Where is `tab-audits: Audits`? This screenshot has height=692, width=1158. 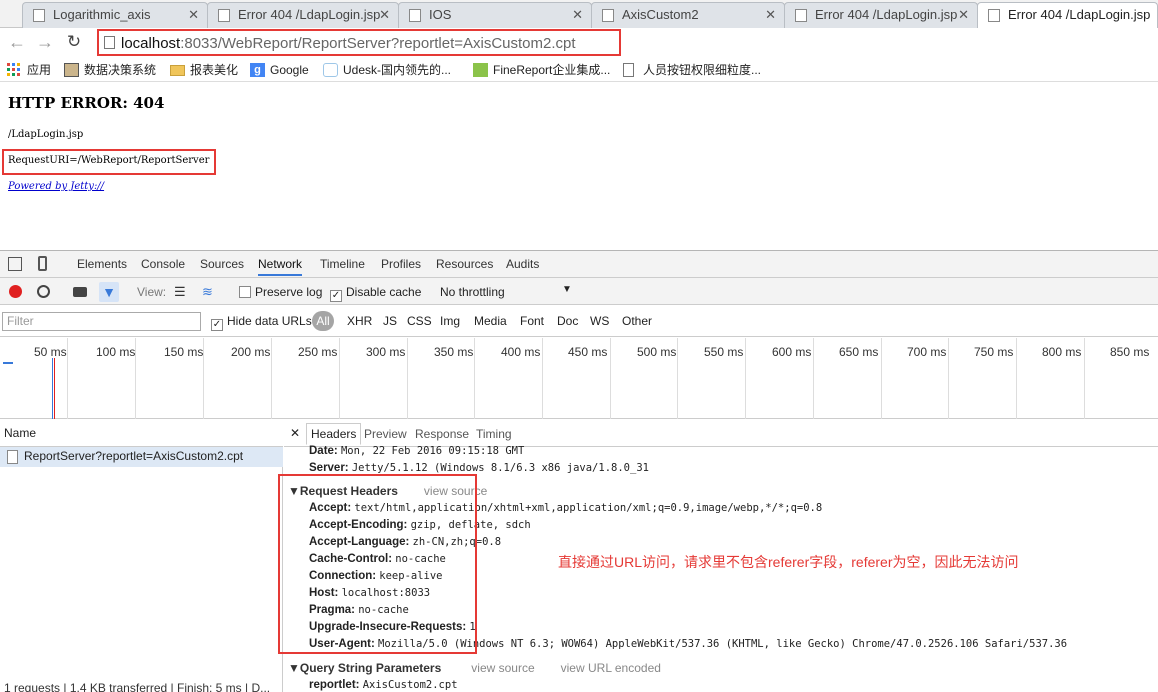
tab-audits: Audits is located at coordinates (522, 264).